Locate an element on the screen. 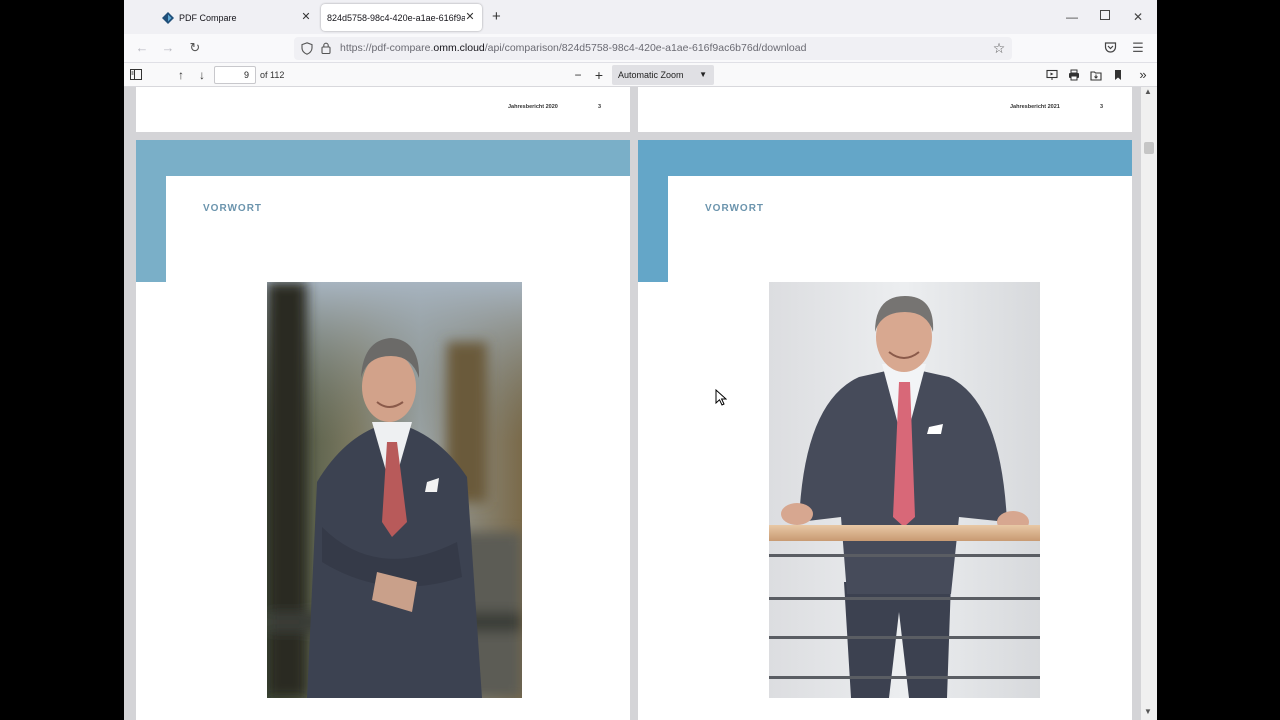 The width and height of the screenshot is (1280, 720). tab-pdf-compare: PDF Compare ✕ is located at coordinates (235, 17).